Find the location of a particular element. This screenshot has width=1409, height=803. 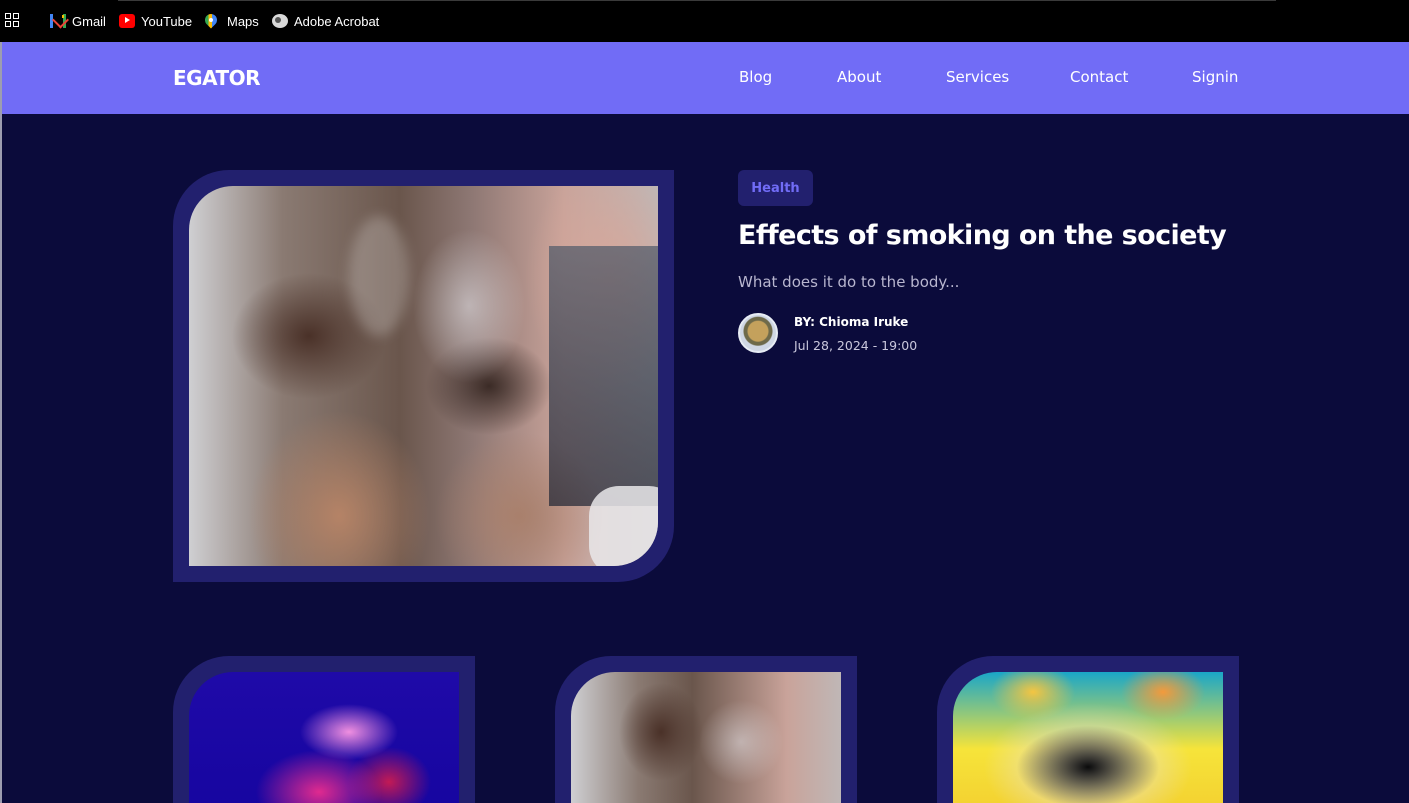

bookmark-maps: Maps is located at coordinates (232, 21).